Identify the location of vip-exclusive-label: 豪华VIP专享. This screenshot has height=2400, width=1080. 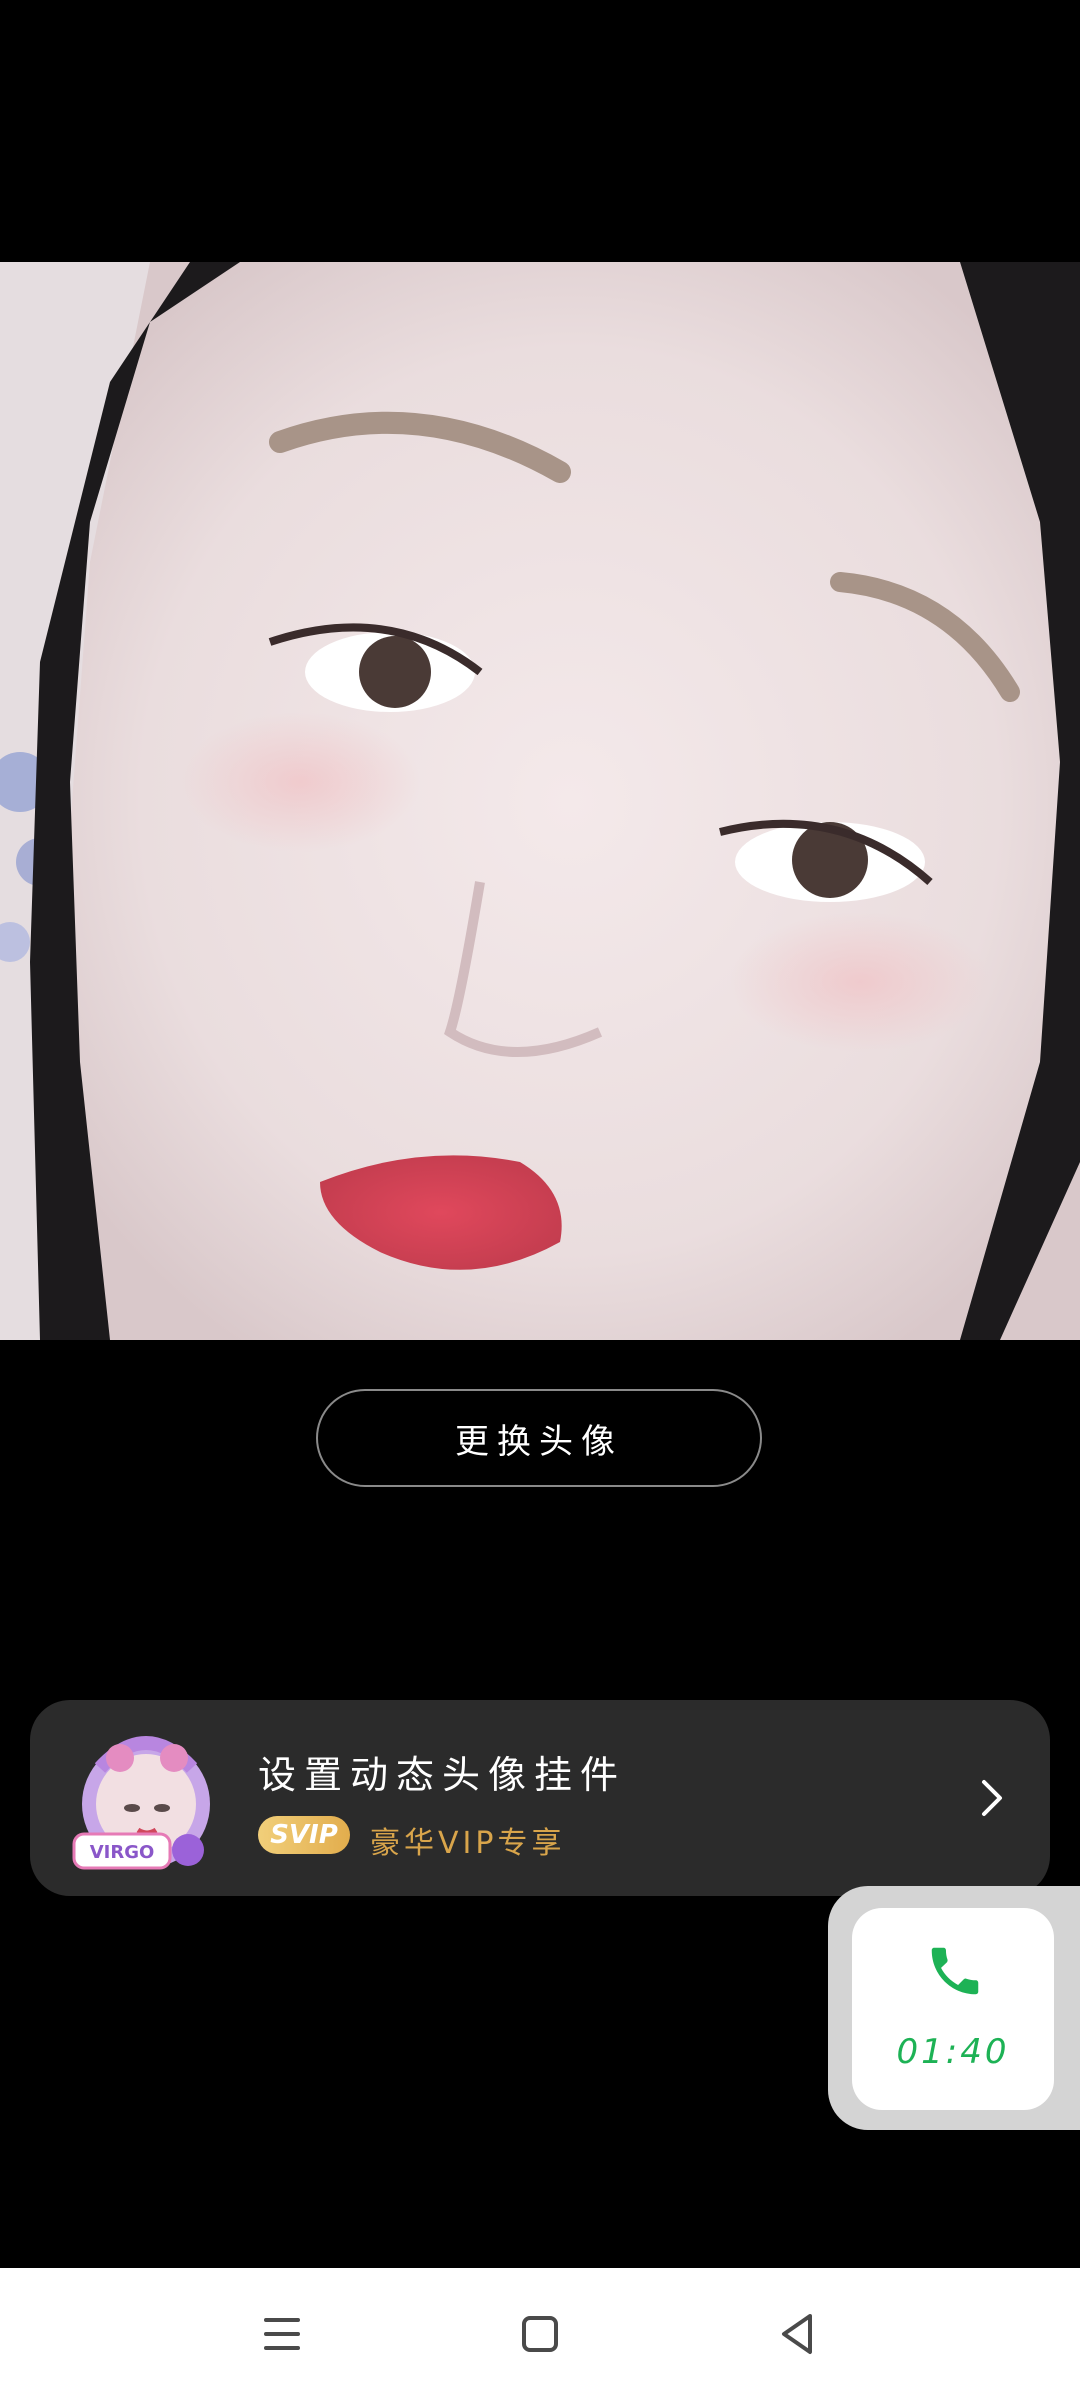
(468, 1843).